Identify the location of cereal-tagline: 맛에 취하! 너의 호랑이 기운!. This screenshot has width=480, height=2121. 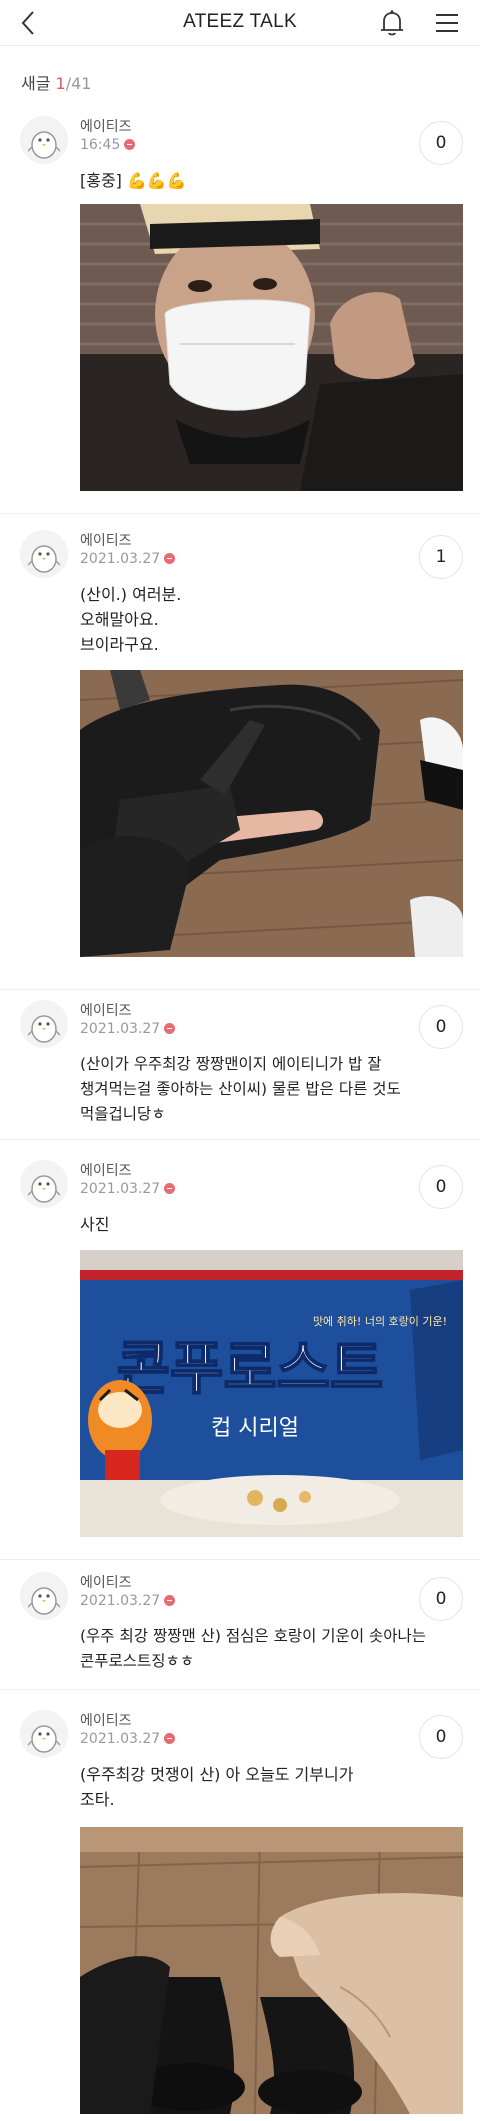
(380, 1321).